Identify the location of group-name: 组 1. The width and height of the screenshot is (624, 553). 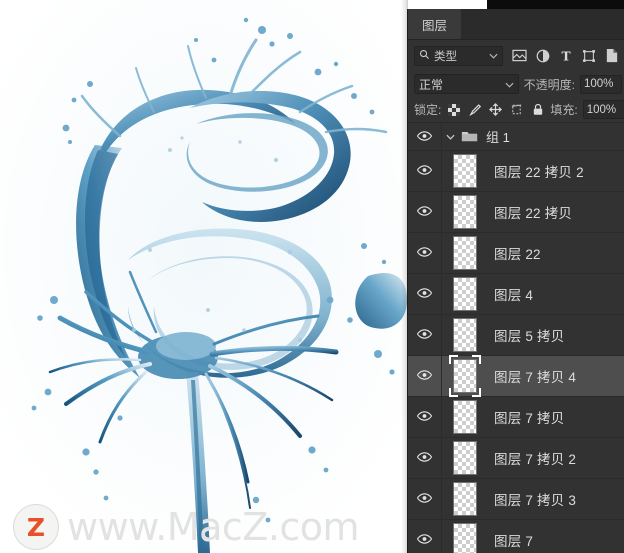
(495, 136).